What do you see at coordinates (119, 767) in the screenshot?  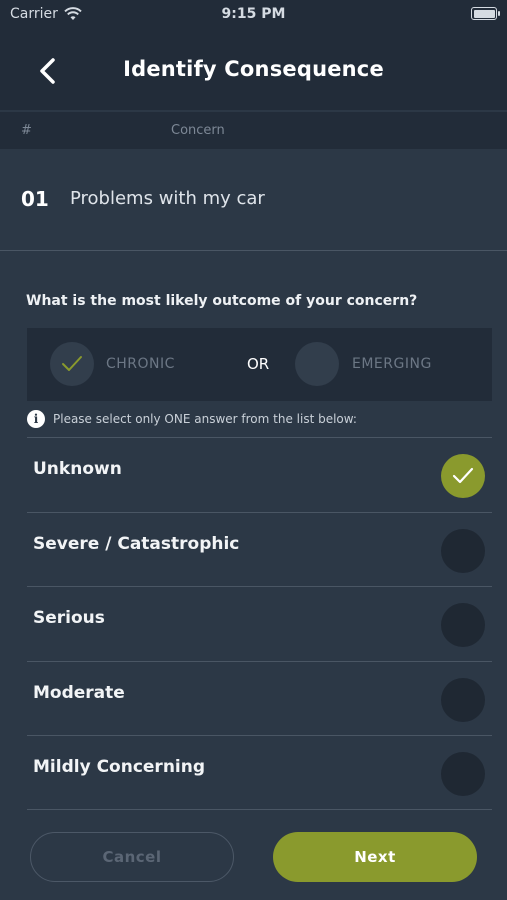 I see `option-label: Mildly Concerning` at bounding box center [119, 767].